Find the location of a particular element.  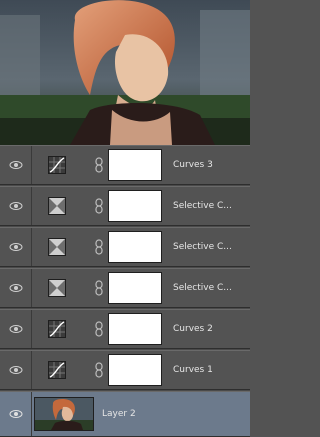

layer-row-curves-2: Curves 2 is located at coordinates (125, 329).